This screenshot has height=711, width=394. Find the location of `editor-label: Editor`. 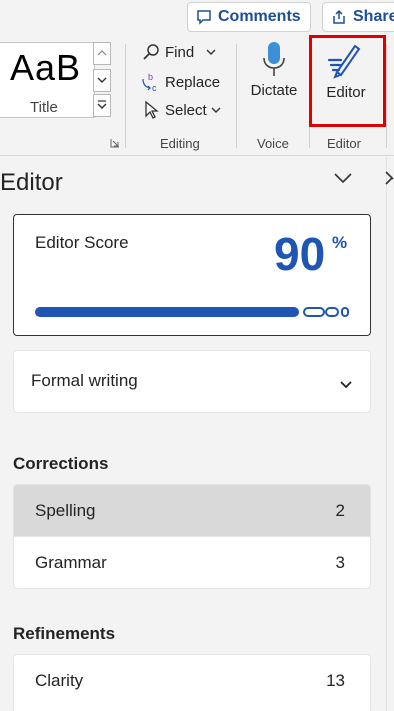

editor-label: Editor is located at coordinates (346, 92).